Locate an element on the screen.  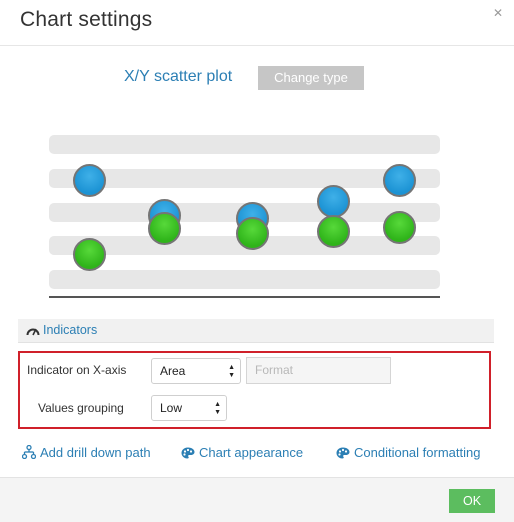
x-axis-indicator-value: Area is located at coordinates (173, 371).